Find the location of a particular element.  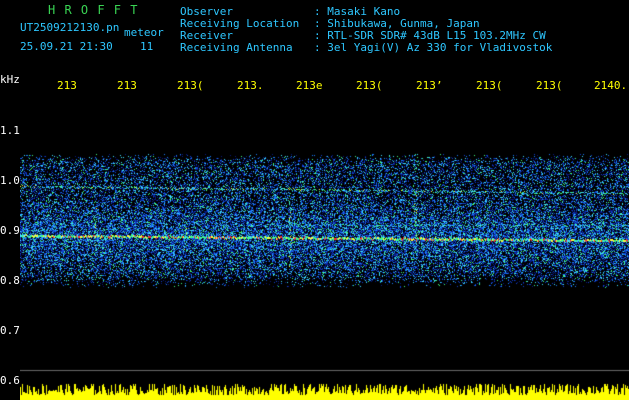

frequency-tick-label: 0.8 is located at coordinates (10, 280).